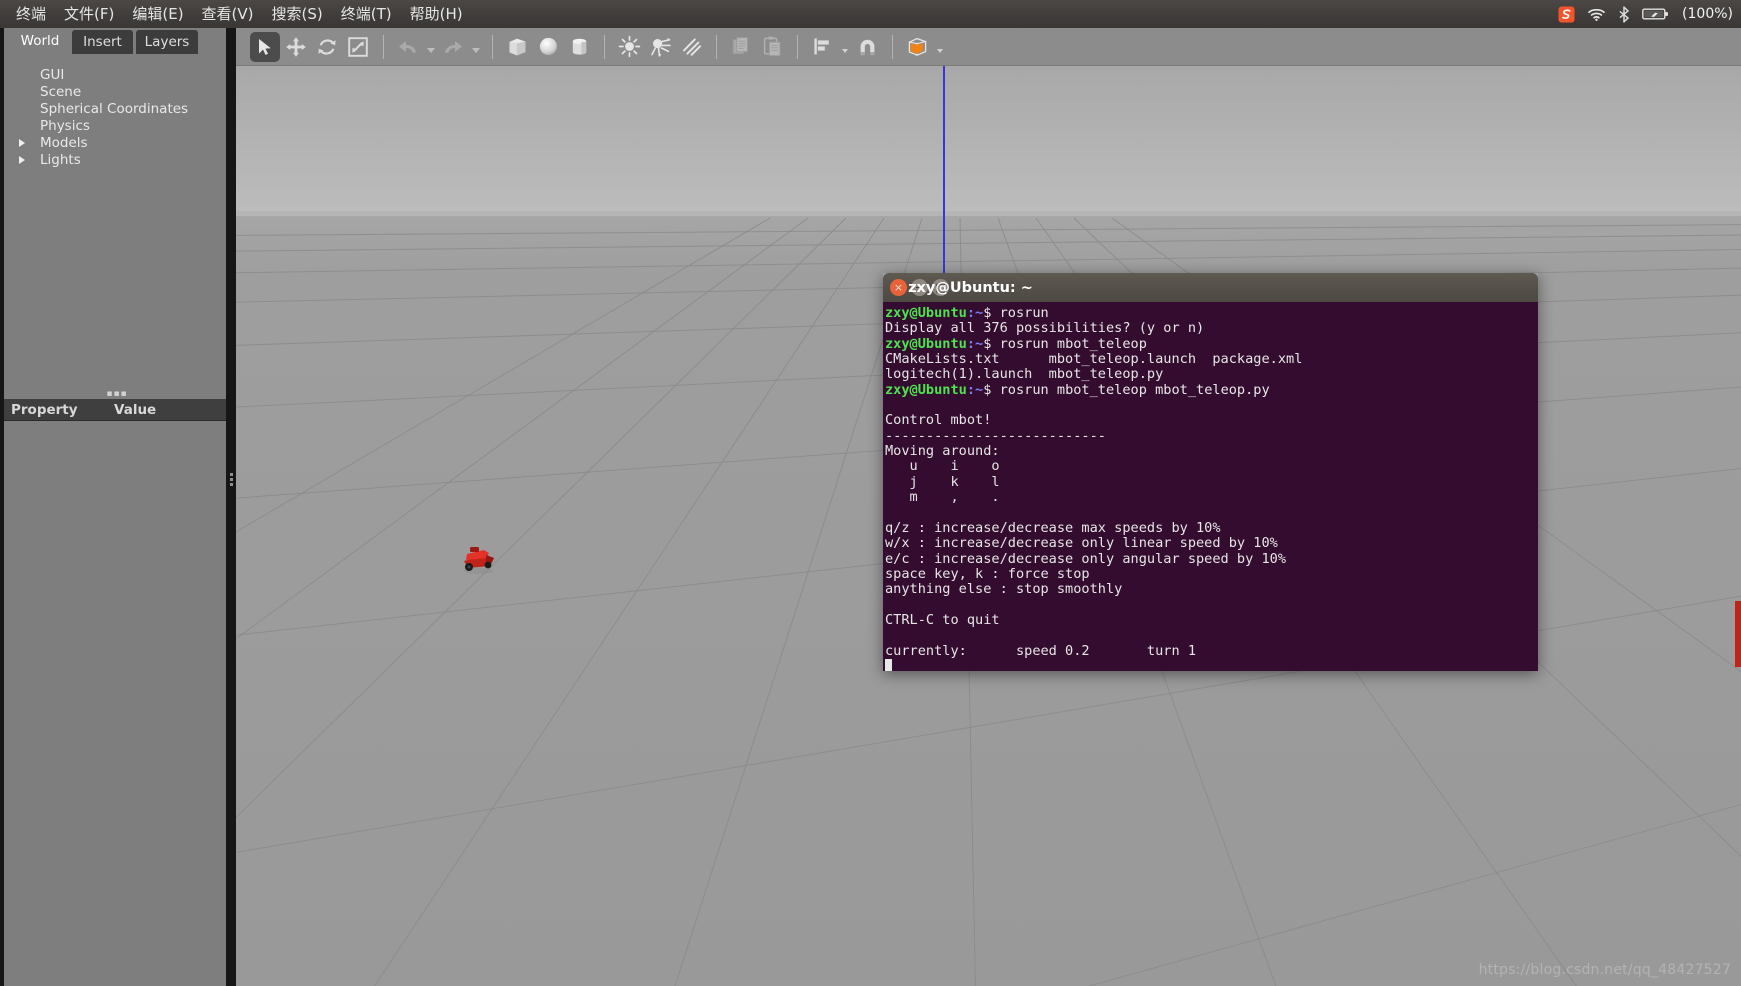 The width and height of the screenshot is (1741, 986). I want to click on snap-button, so click(867, 47).